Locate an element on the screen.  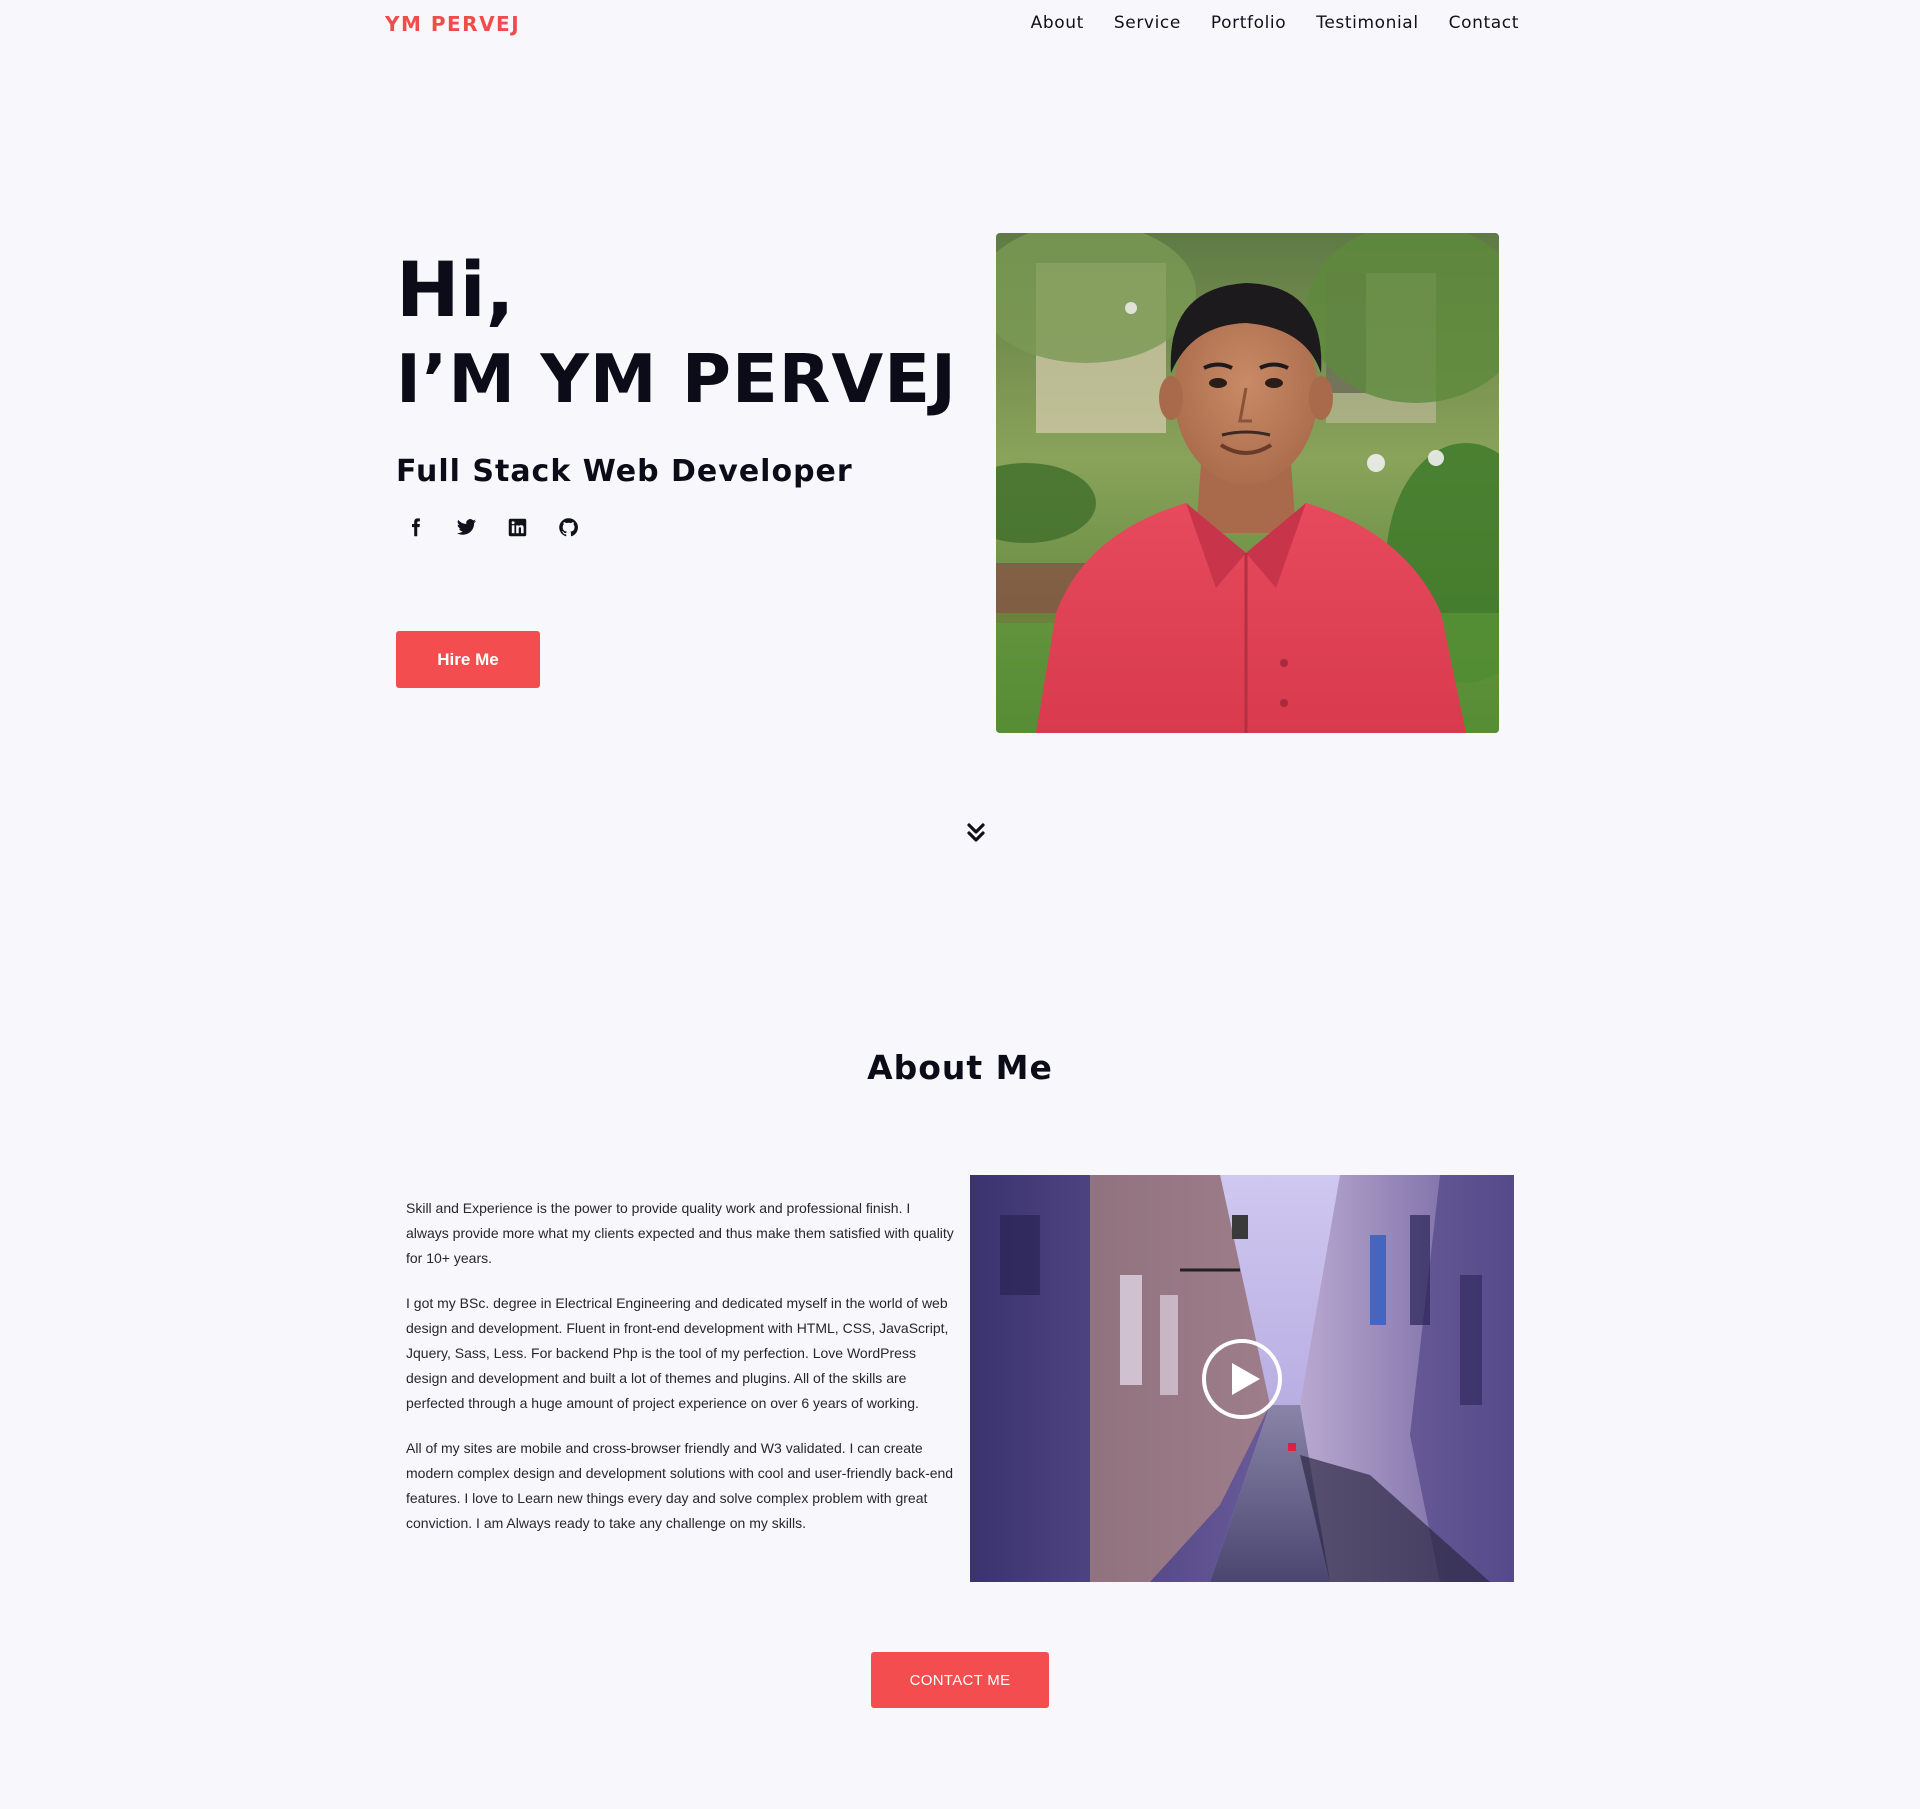
about-video is located at coordinates (1242, 1378).